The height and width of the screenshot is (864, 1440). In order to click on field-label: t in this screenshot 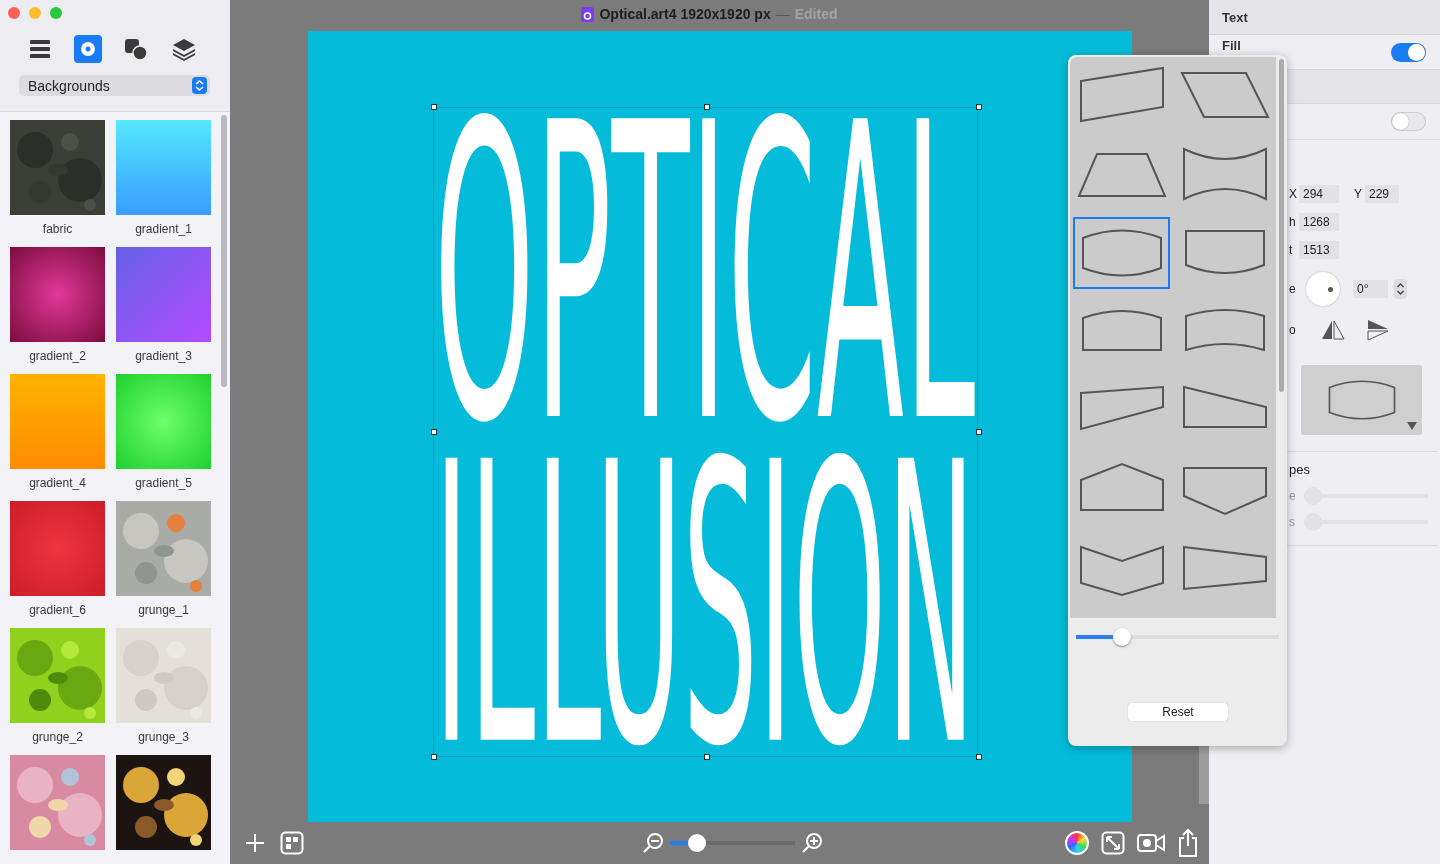, I will do `click(1291, 250)`.